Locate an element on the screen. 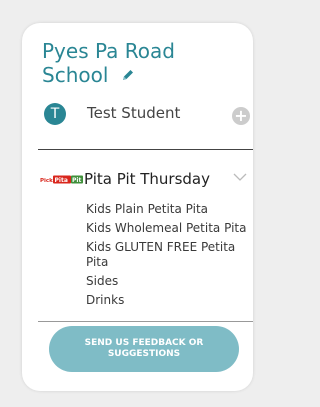 This screenshot has width=320, height=407. school-title: Pyes Pa Road School is located at coordinates (137, 63).